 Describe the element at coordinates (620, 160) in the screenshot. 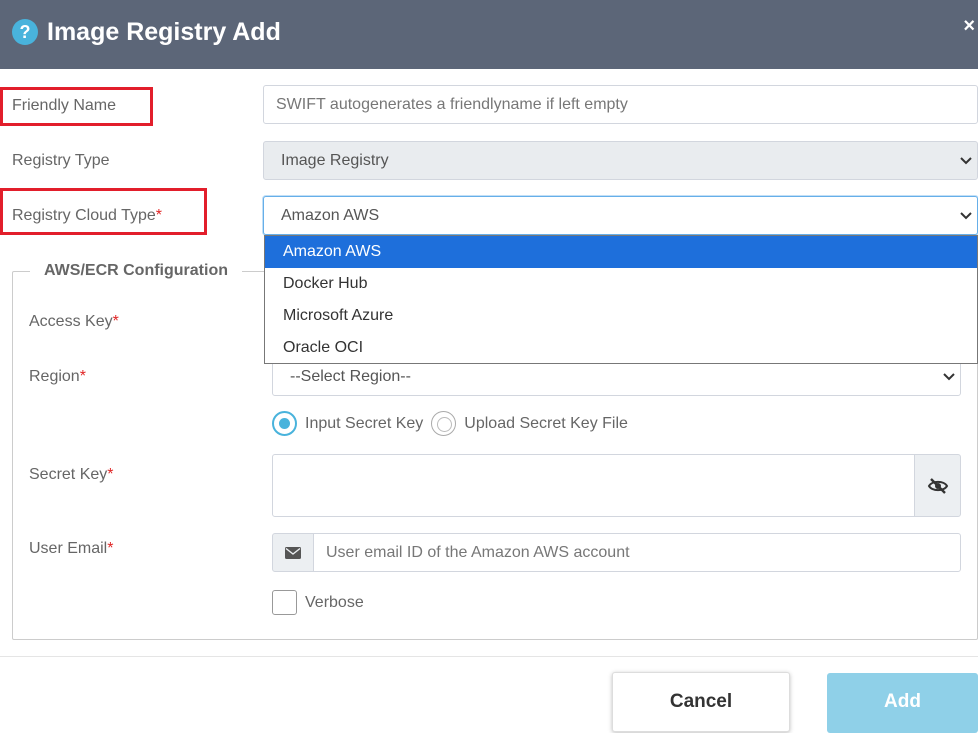

I see `registry-type-select: Image Registry` at that location.